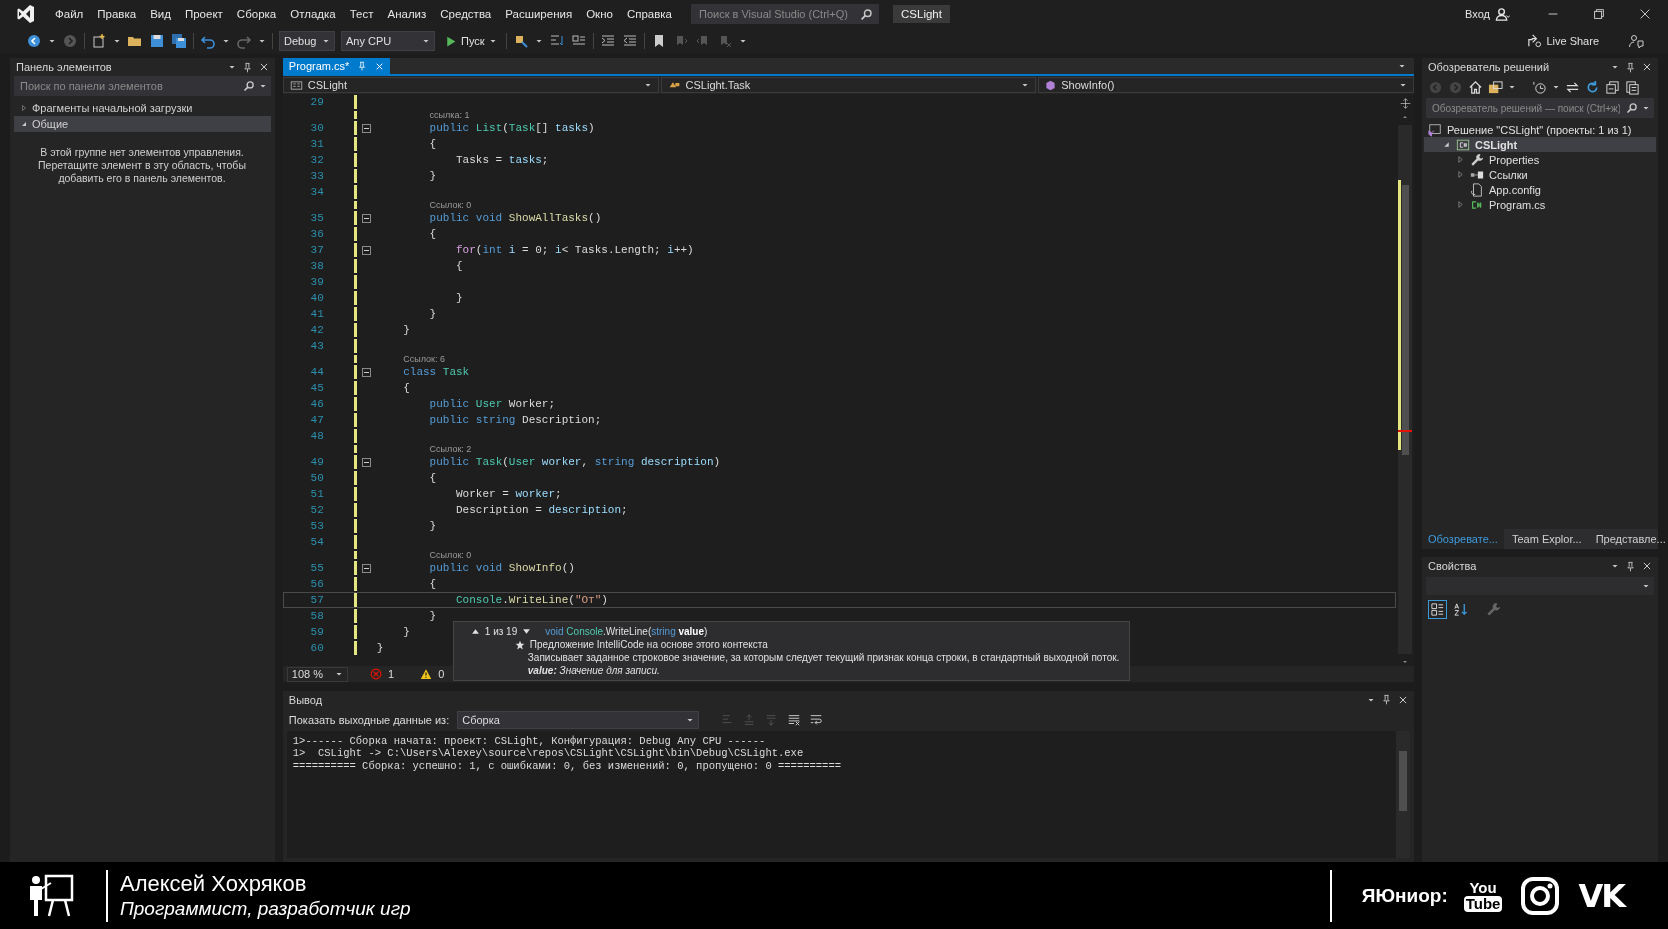  What do you see at coordinates (470, 41) in the screenshot?
I see `start-button: Пуск` at bounding box center [470, 41].